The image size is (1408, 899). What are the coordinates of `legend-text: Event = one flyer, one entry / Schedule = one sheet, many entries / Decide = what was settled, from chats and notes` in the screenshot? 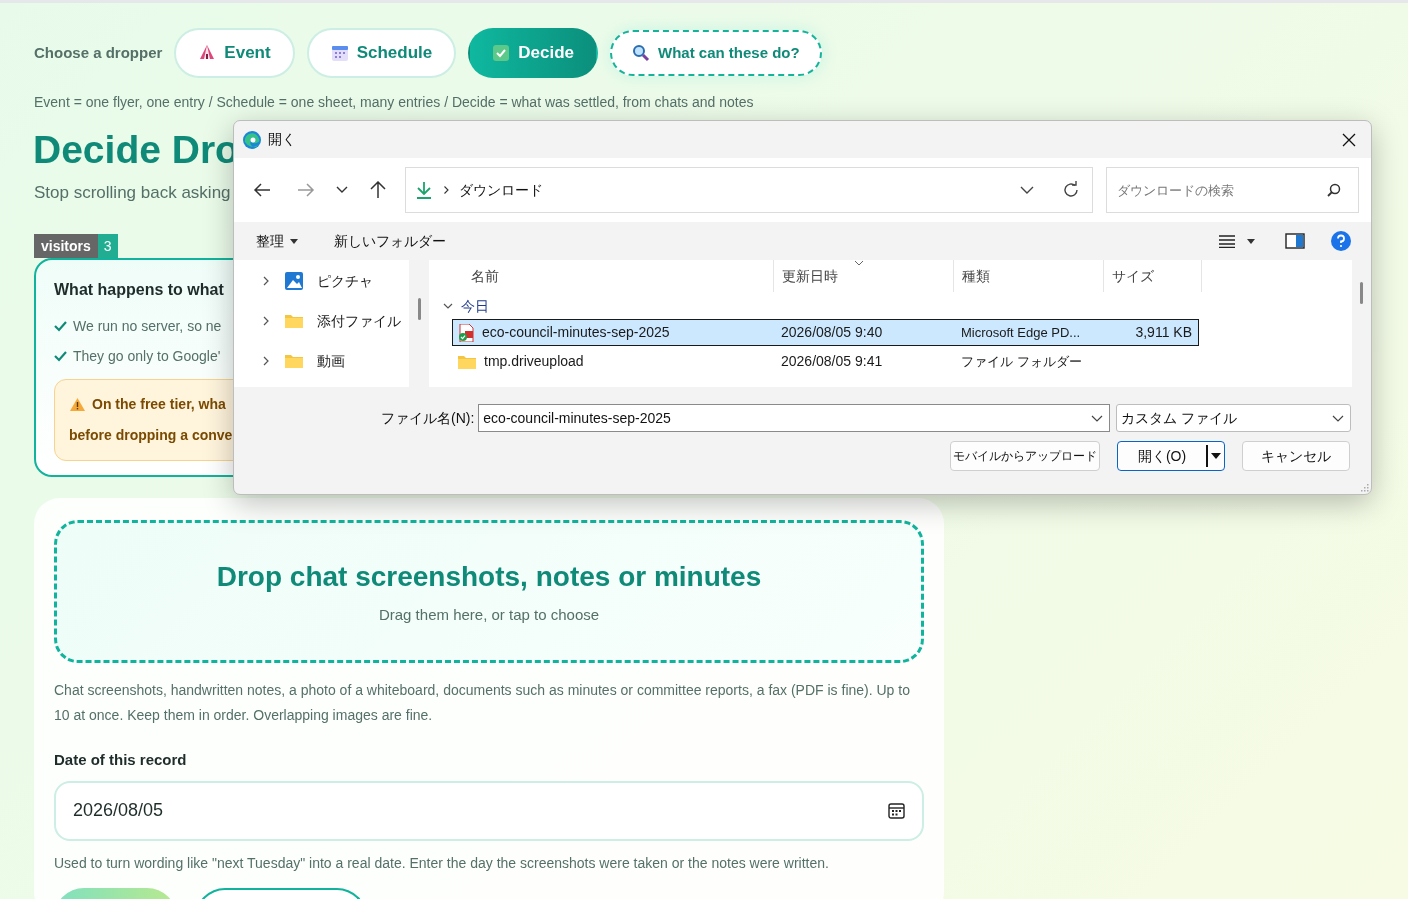 It's located at (394, 102).